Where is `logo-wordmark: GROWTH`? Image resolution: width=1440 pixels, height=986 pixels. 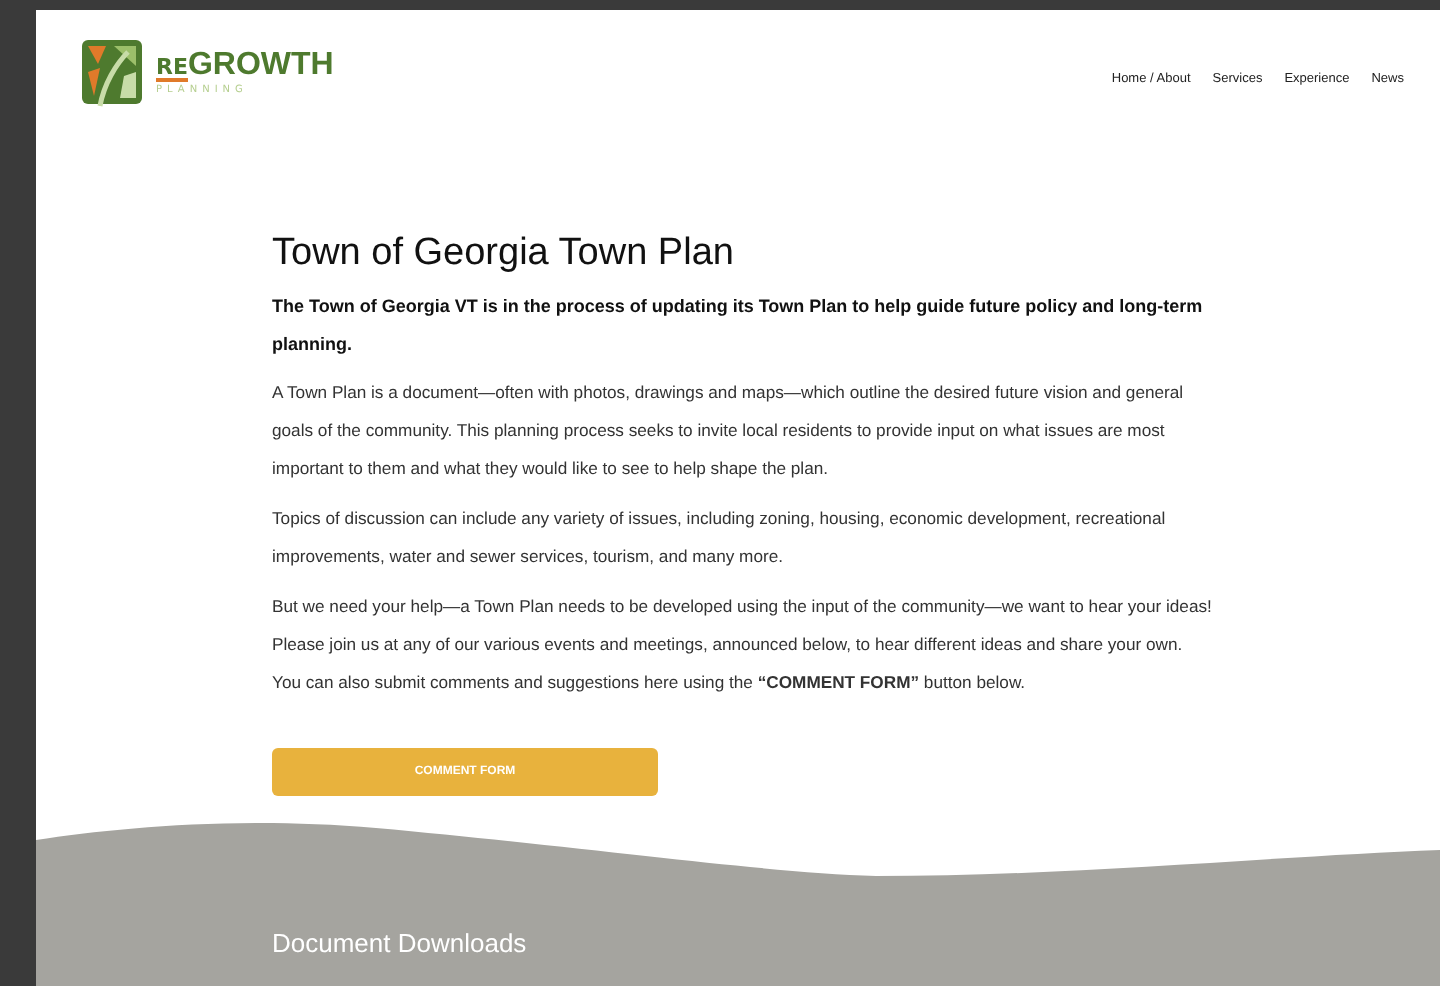
logo-wordmark: GROWTH is located at coordinates (260, 65).